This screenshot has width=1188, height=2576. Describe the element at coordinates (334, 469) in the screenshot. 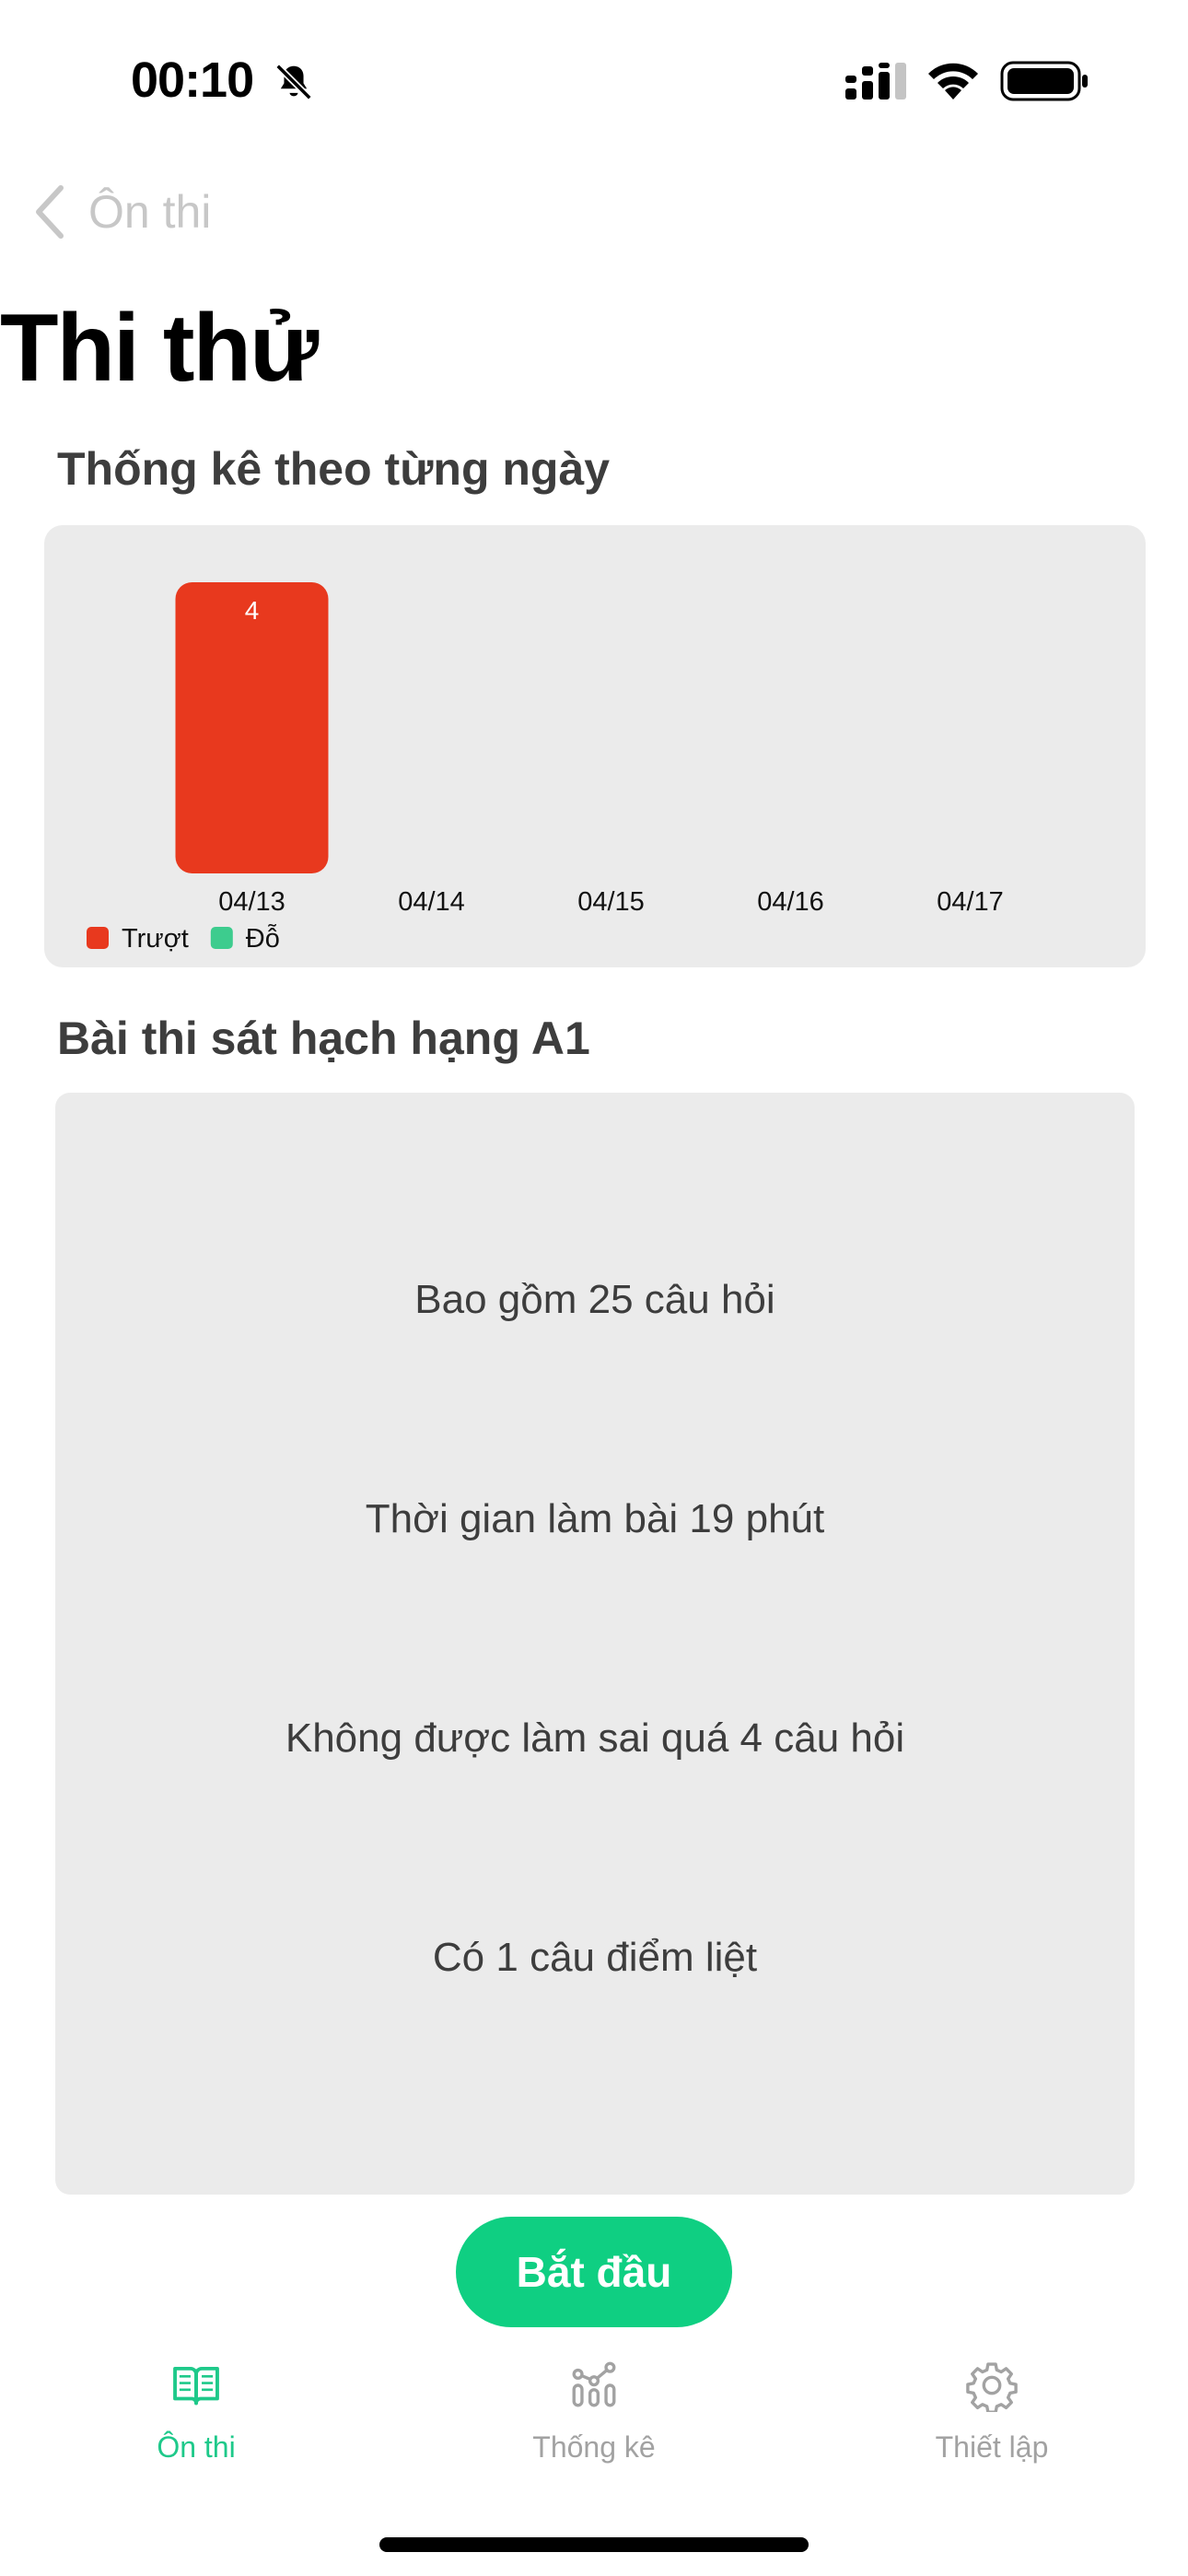

I see `daily-stats-title: Thống kê theo từng ngày` at that location.